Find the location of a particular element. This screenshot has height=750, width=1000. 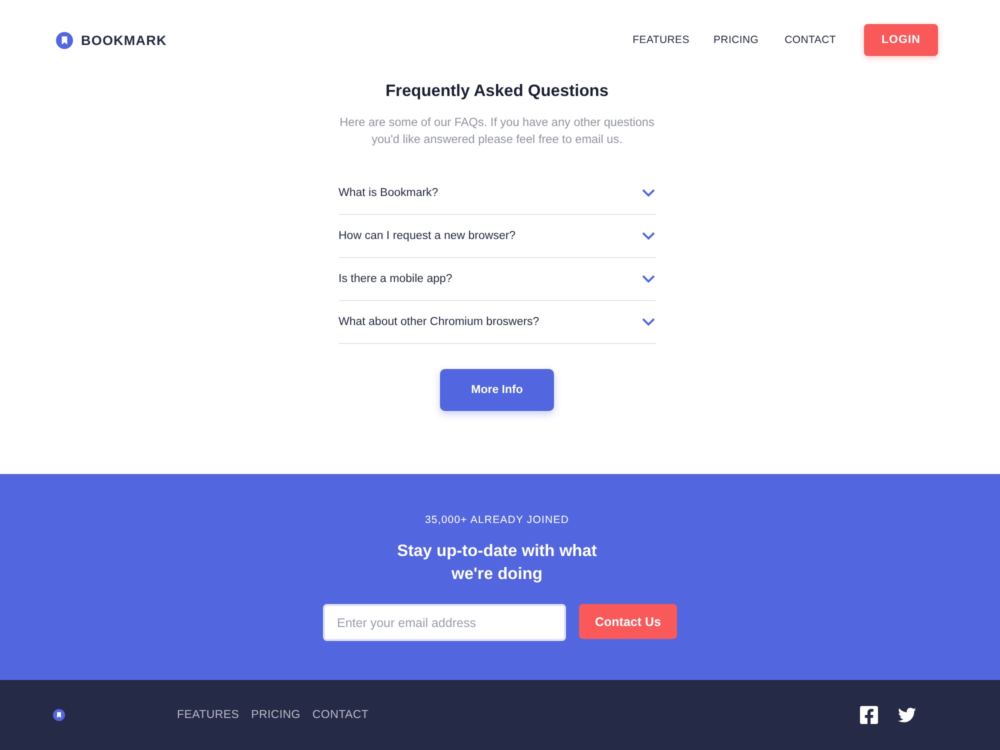

faq-question: What about other Chromium broswers? is located at coordinates (439, 322).